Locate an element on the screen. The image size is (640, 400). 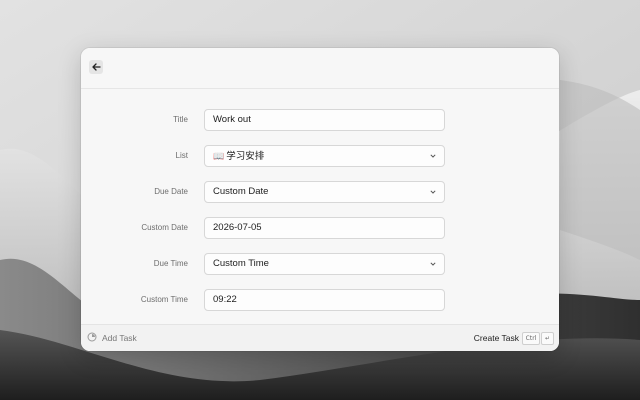
task-spinner-icon is located at coordinates (92, 337).